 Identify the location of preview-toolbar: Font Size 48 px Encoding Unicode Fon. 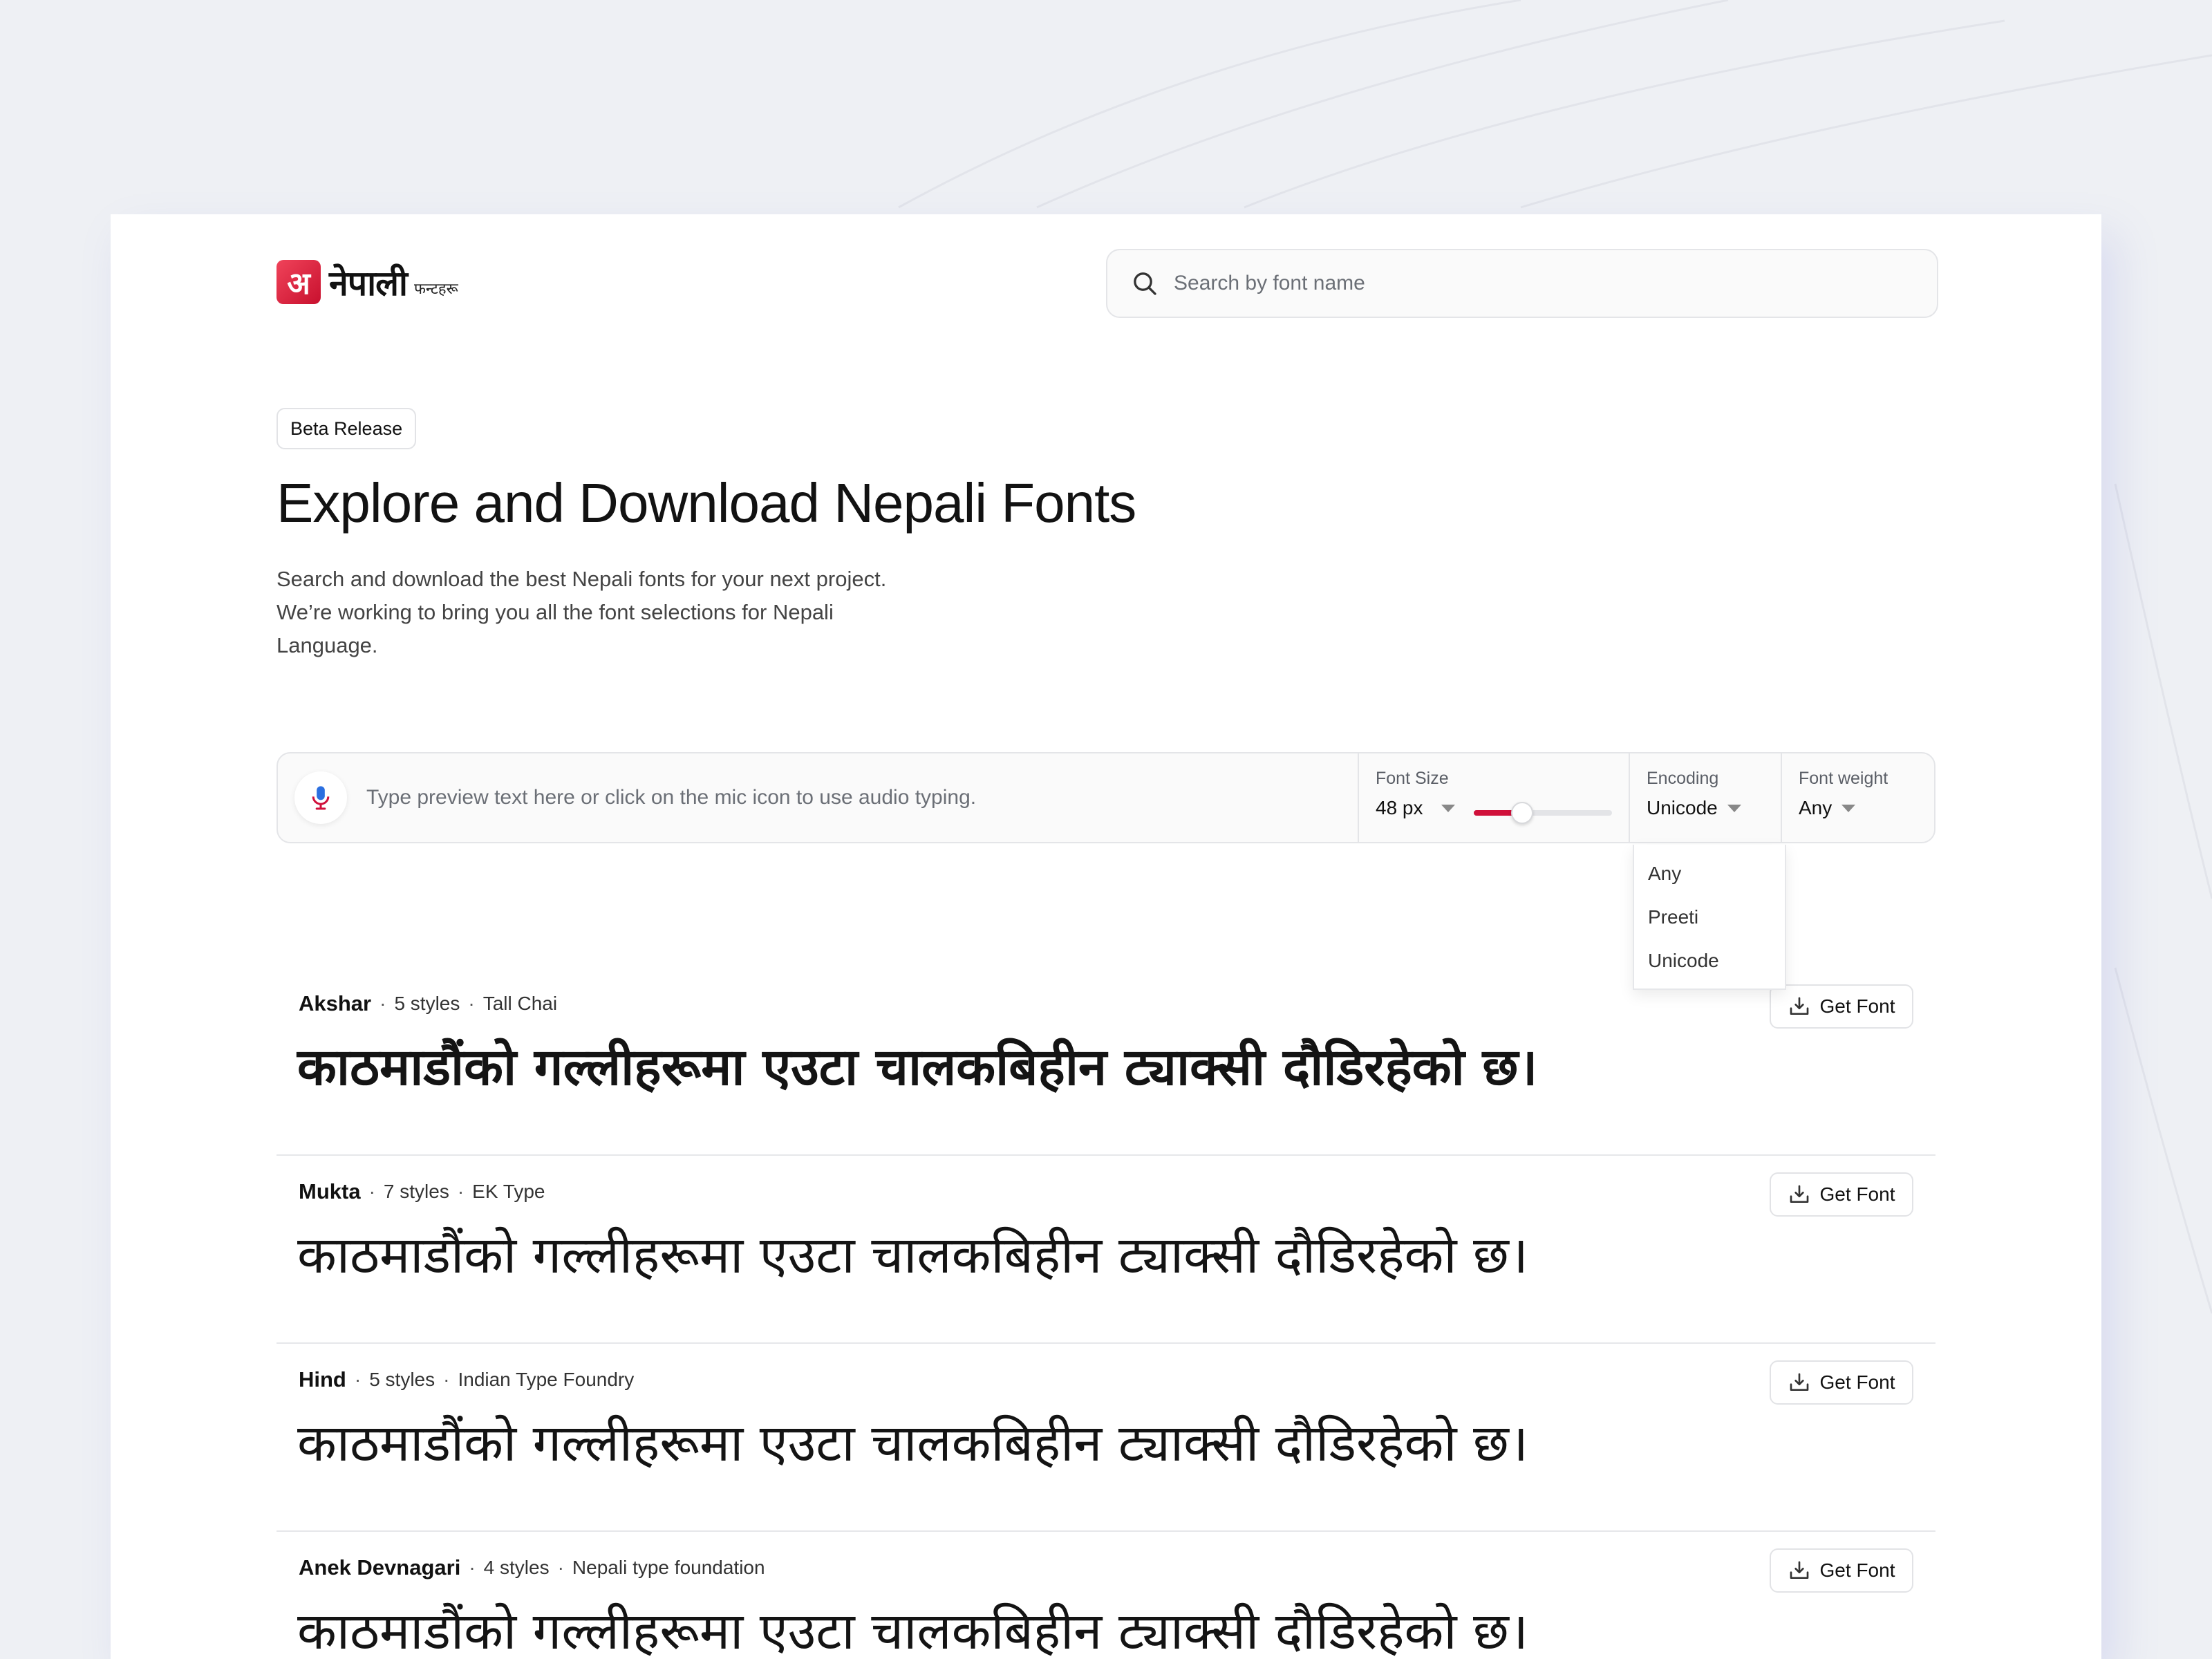
(1106, 798).